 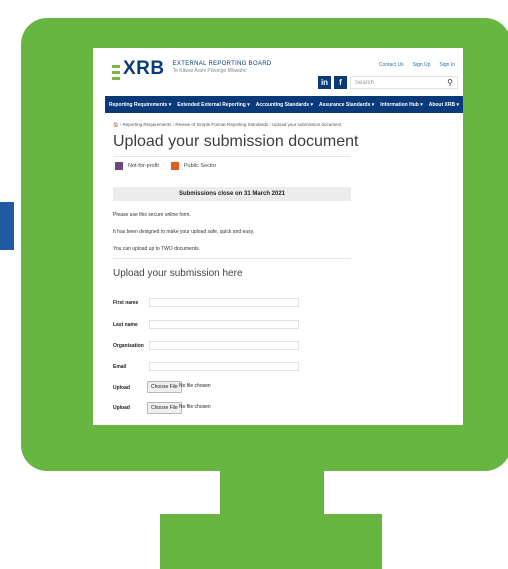 I want to click on nav-item-assurance-standards: Assurance Standards ▾, so click(x=346, y=105).